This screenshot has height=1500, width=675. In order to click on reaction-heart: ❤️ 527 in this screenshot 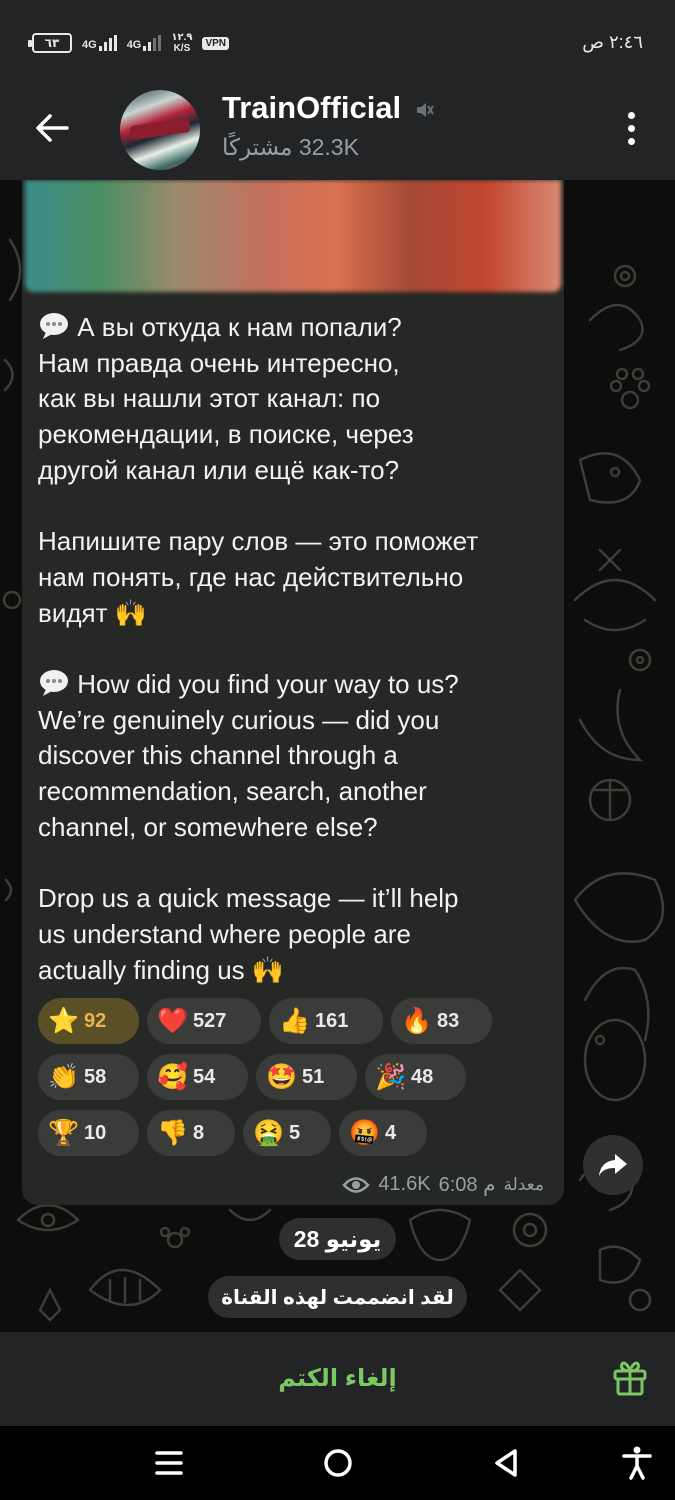, I will do `click(204, 1021)`.